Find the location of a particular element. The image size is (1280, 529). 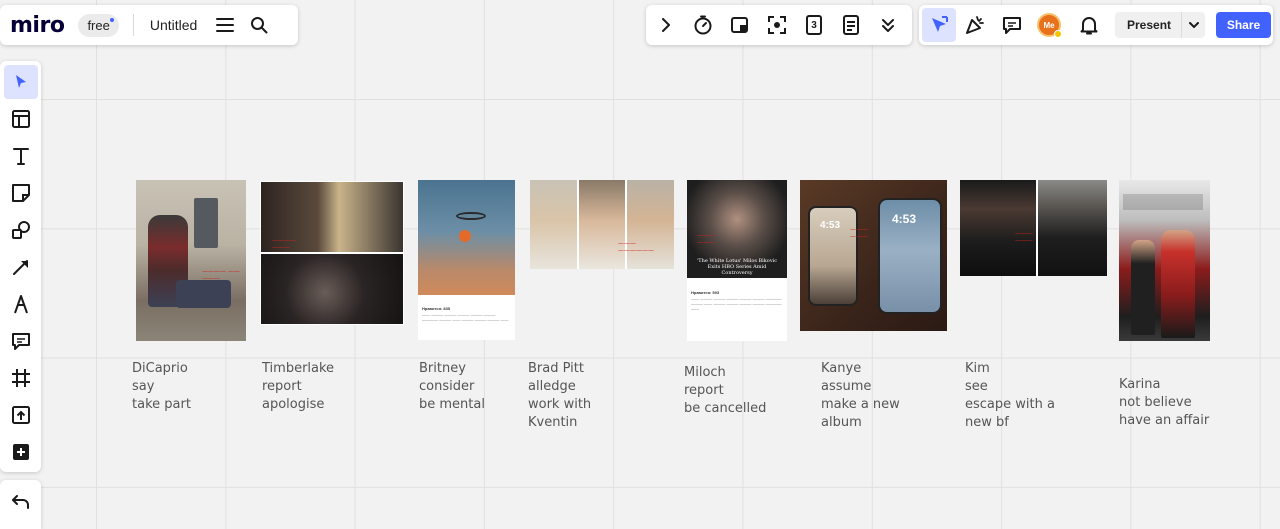

timer-count-icon: 3 is located at coordinates (814, 25).